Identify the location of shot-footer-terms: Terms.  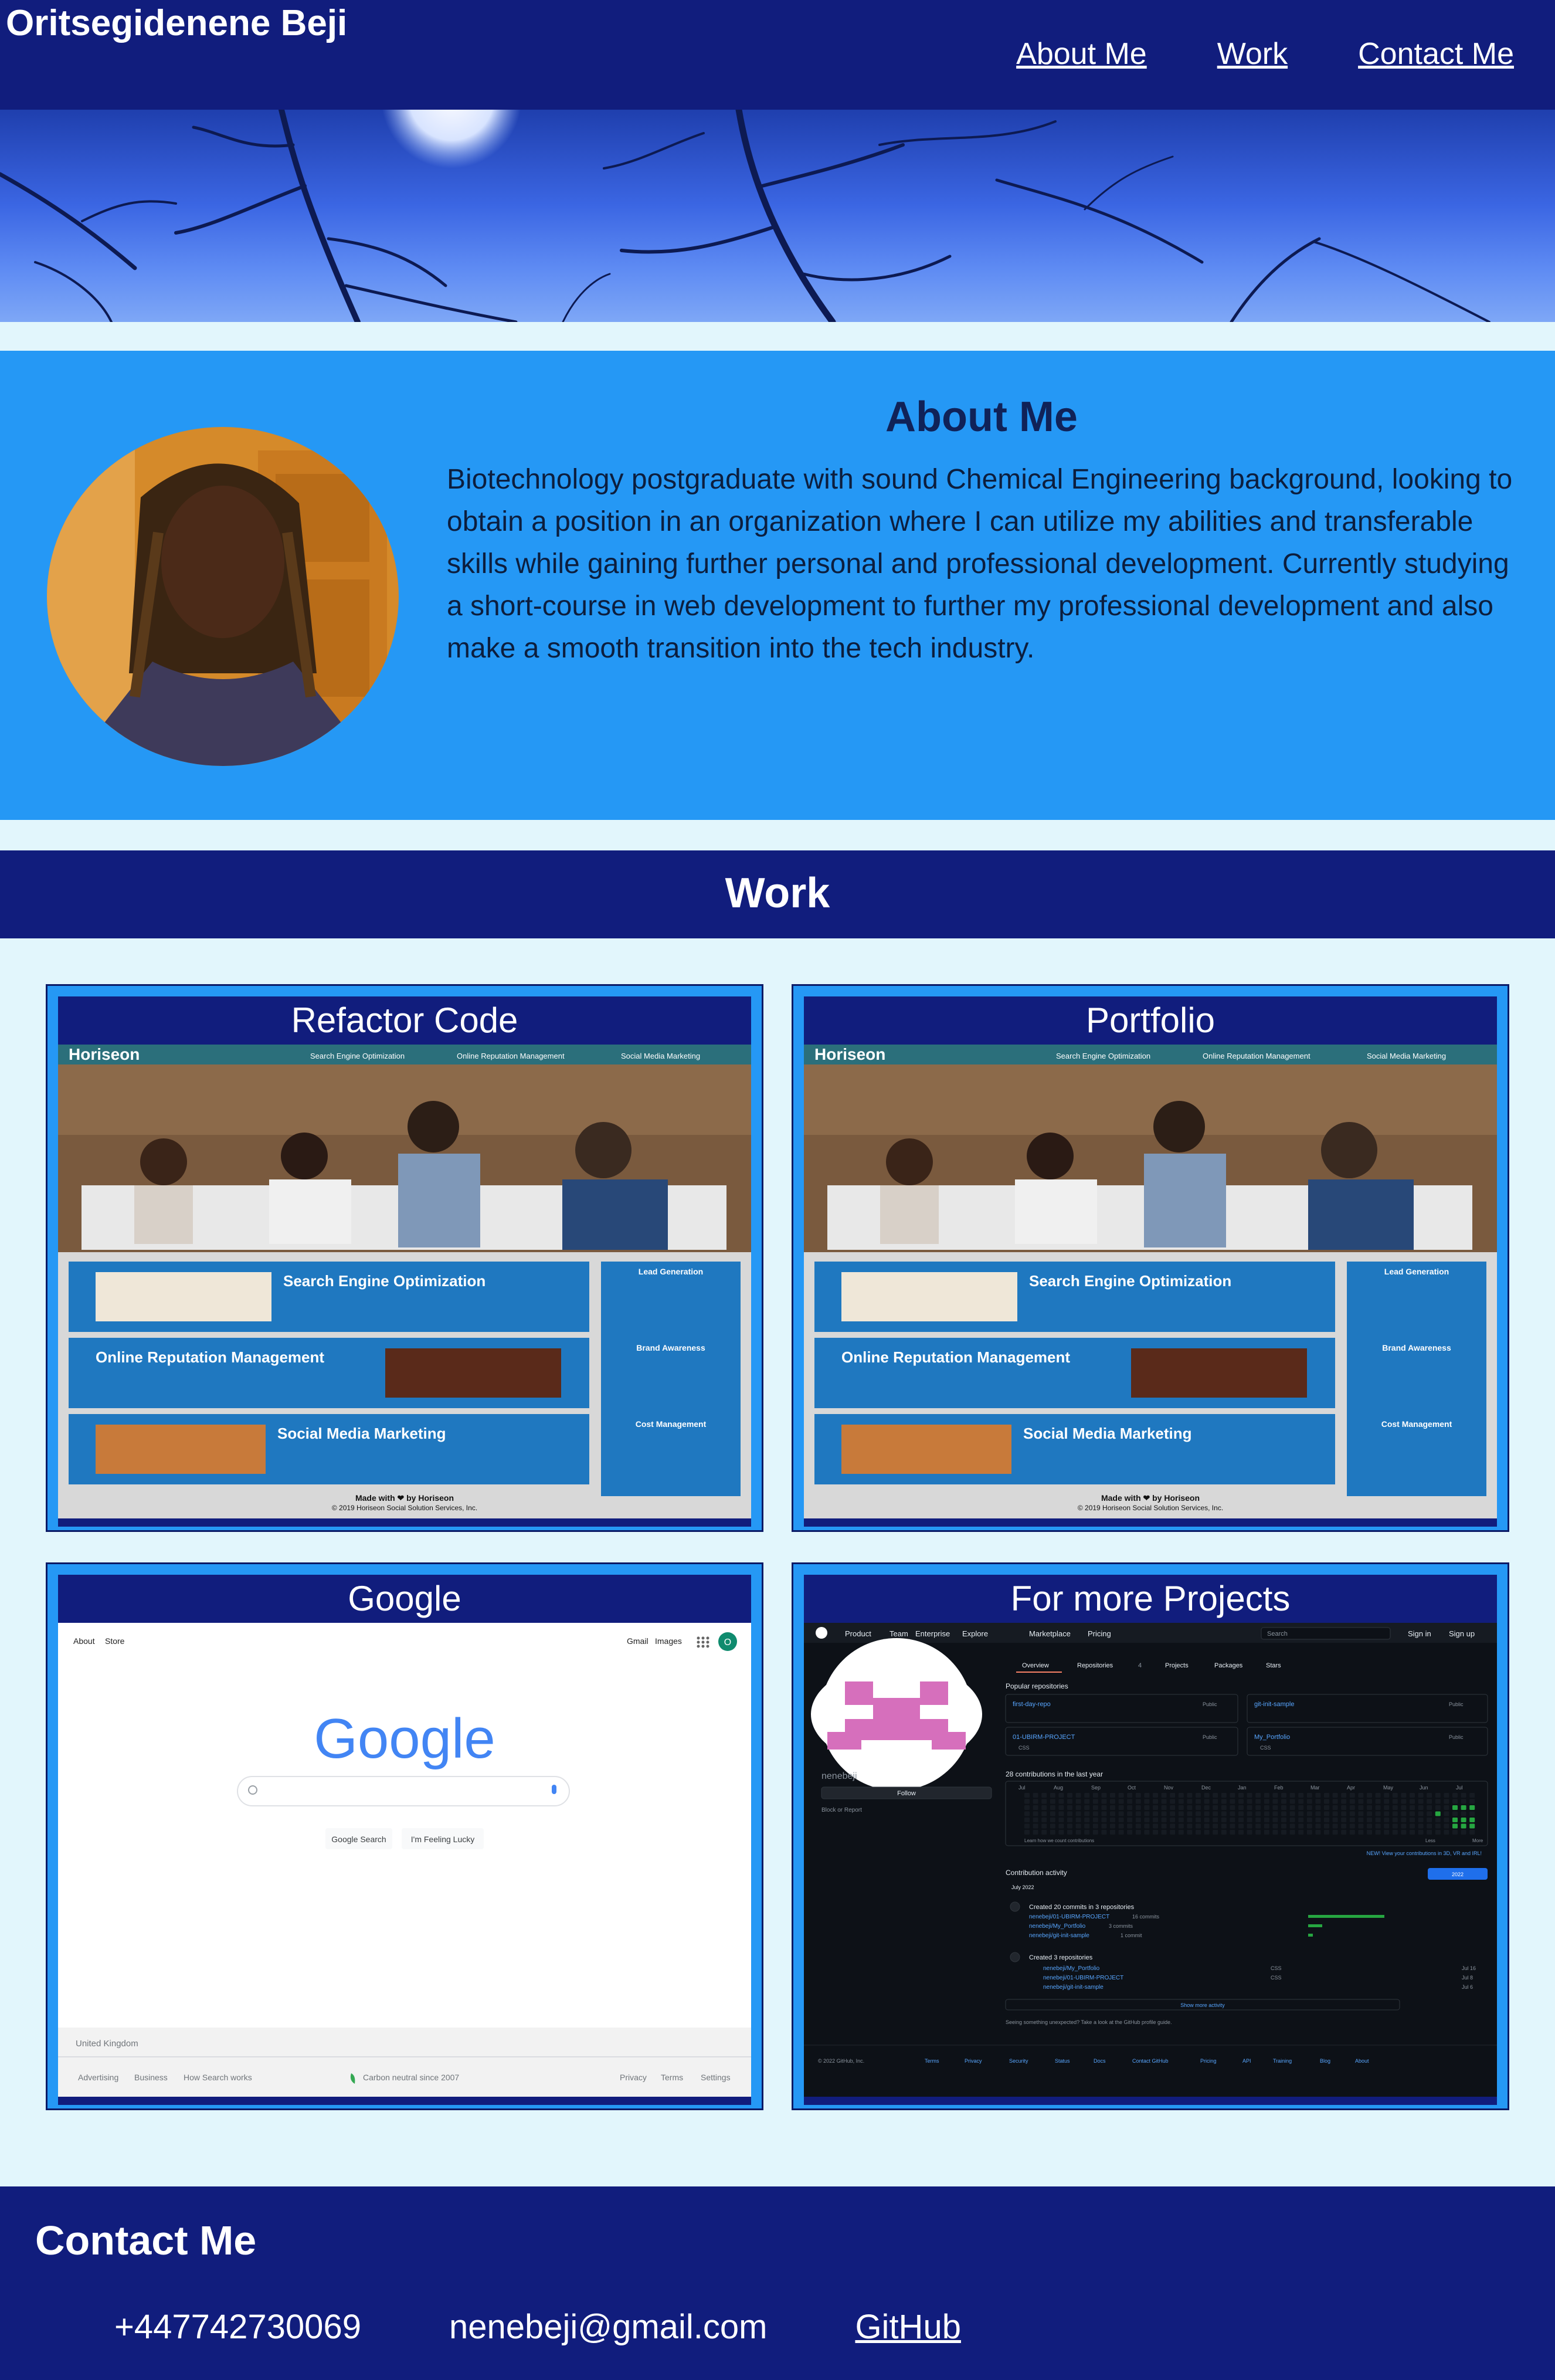
(672, 2077).